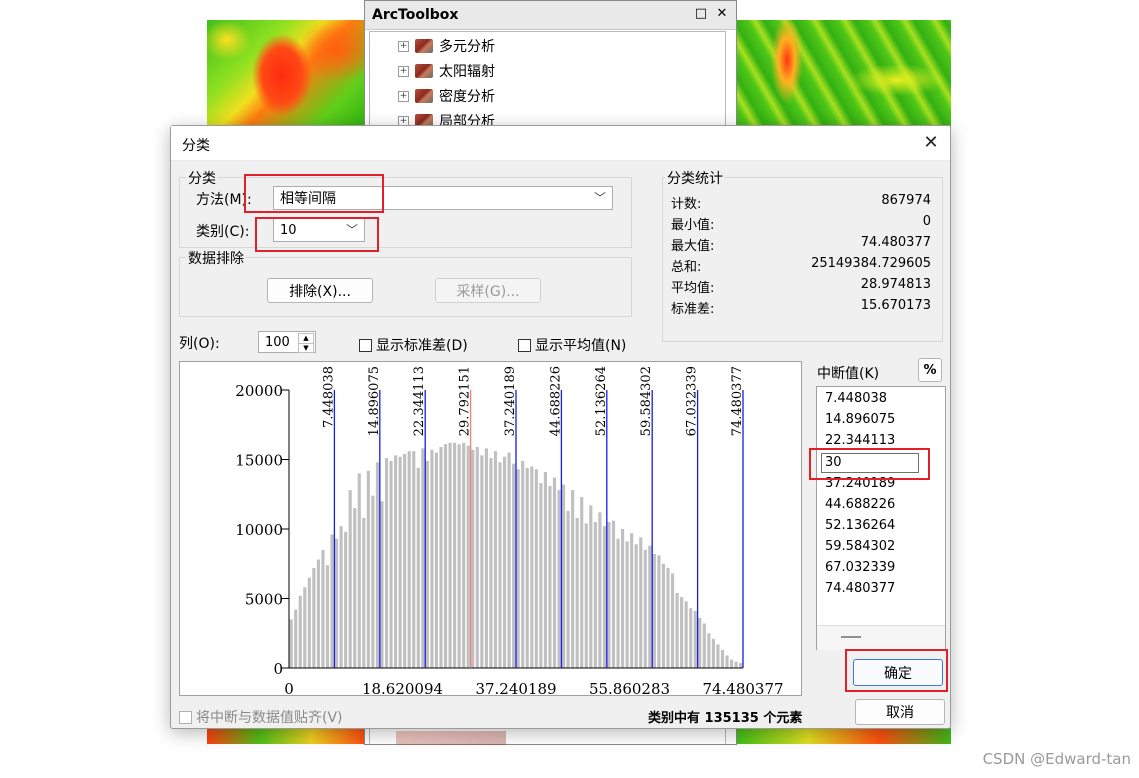  I want to click on break-item: 22.344113, so click(860, 441).